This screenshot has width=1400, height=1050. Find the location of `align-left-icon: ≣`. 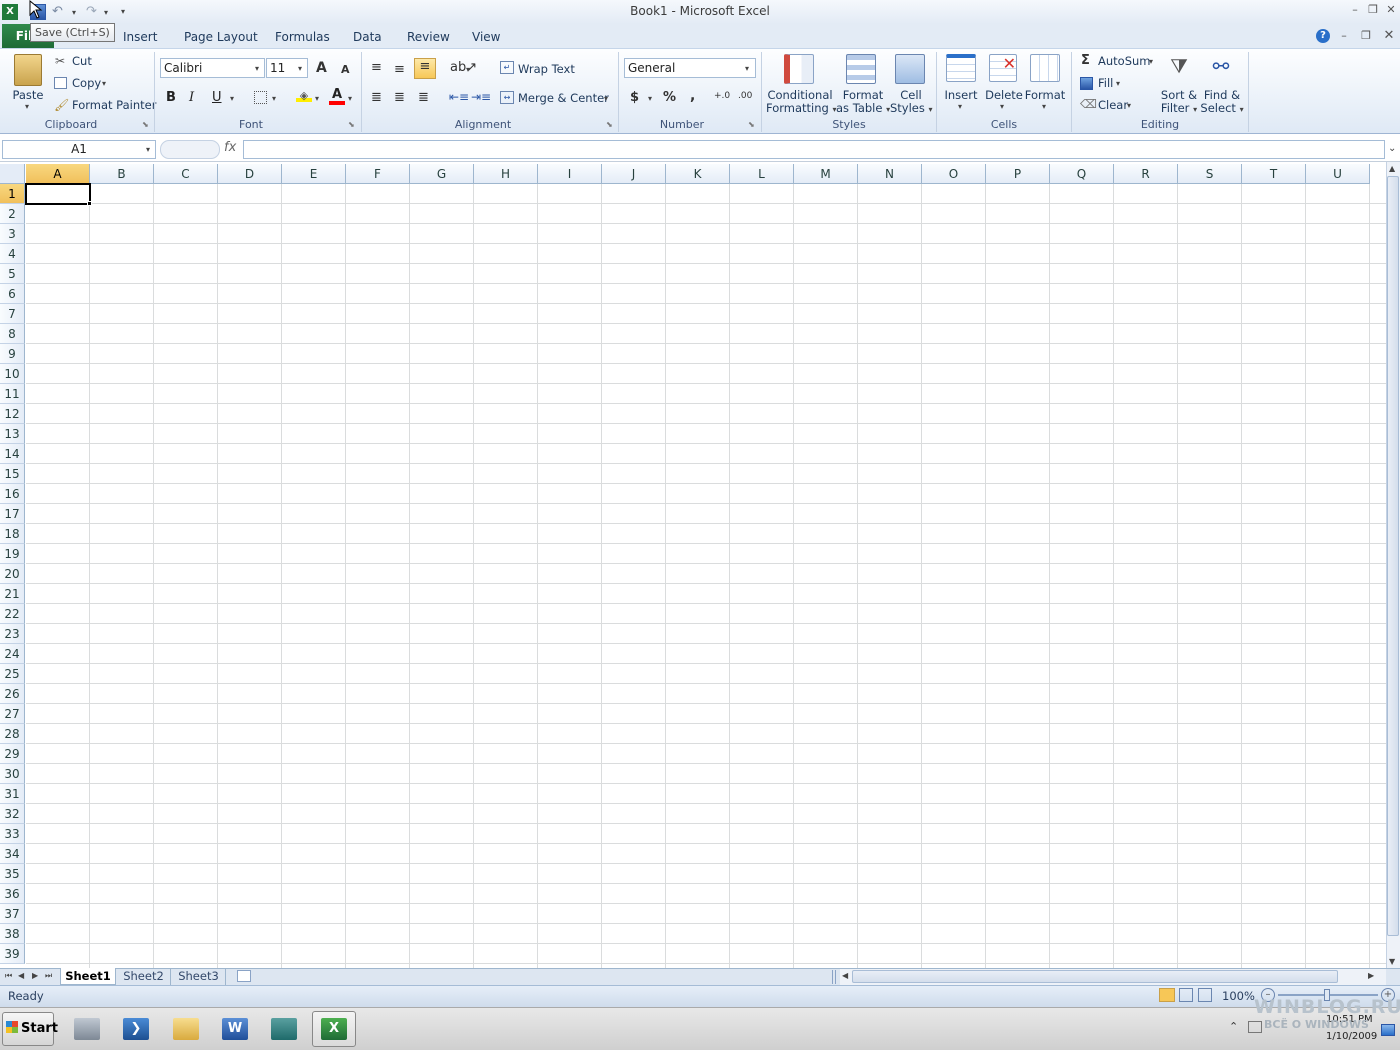

align-left-icon: ≣ is located at coordinates (376, 97).